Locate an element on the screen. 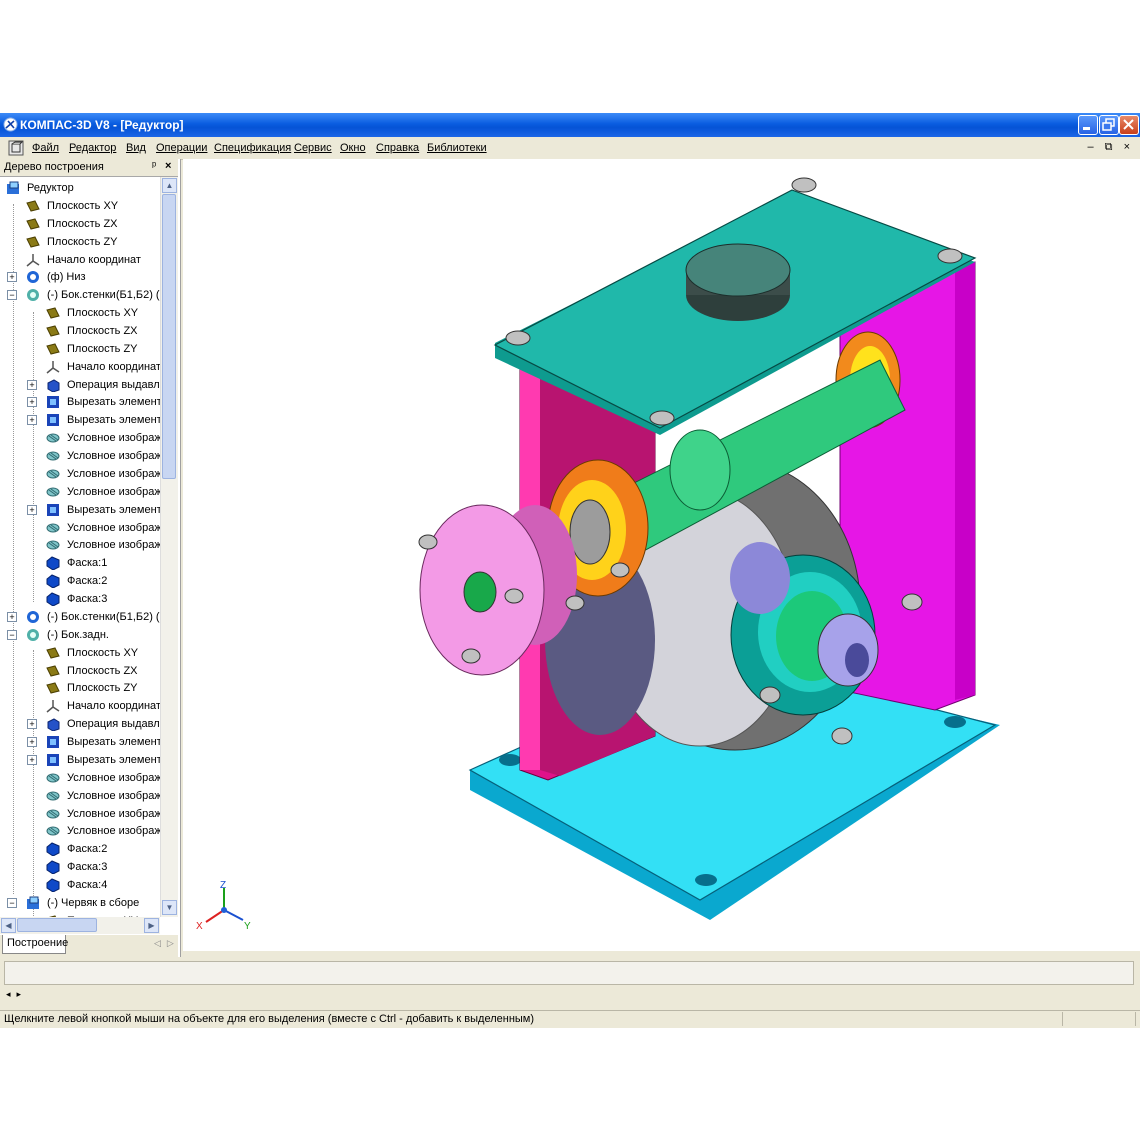 The width and height of the screenshot is (1140, 1140). tree-node-label: (-) Бок.задн. is located at coordinates (78, 634).